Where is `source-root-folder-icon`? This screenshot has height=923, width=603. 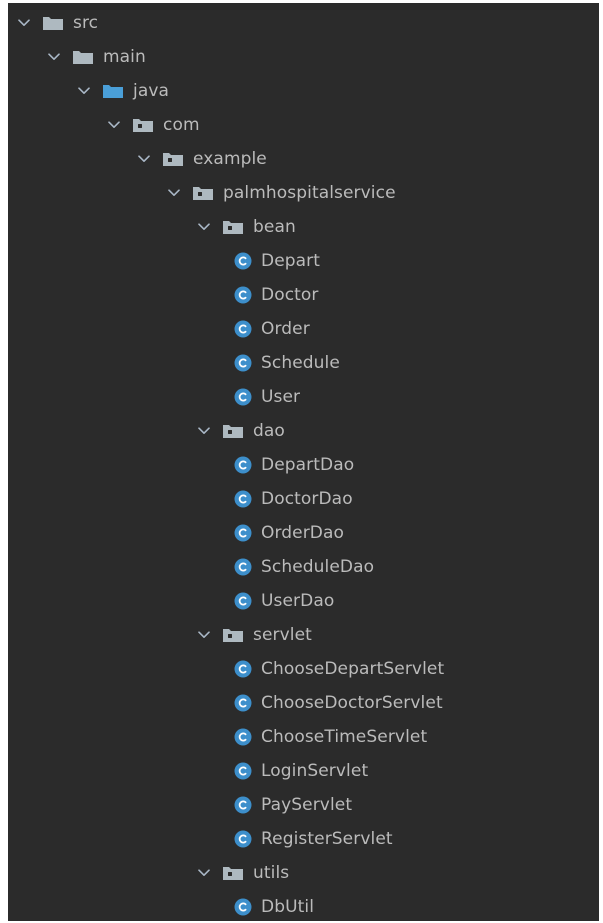 source-root-folder-icon is located at coordinates (113, 91).